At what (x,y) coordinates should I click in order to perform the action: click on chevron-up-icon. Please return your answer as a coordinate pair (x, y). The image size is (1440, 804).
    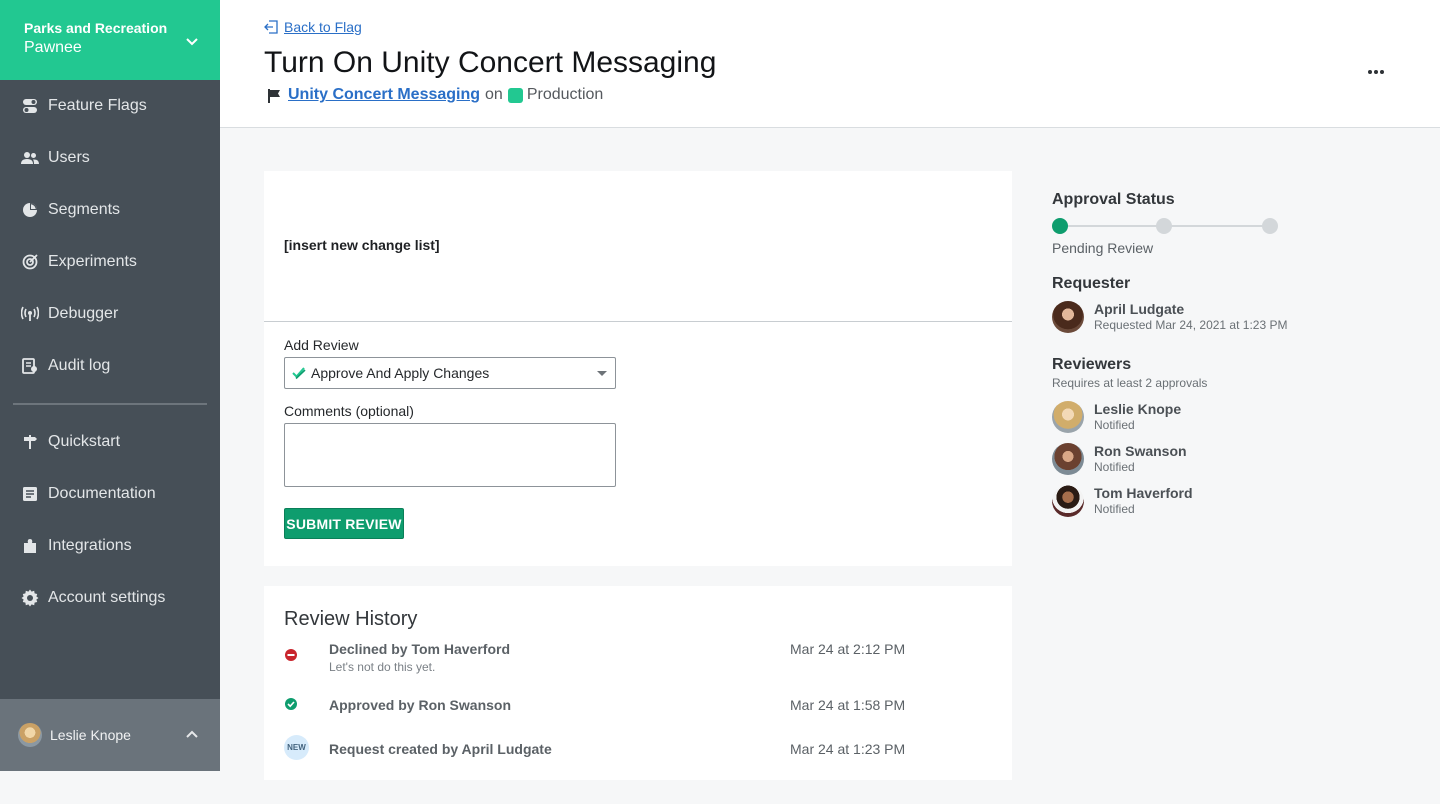
    Looking at the image, I should click on (192, 734).